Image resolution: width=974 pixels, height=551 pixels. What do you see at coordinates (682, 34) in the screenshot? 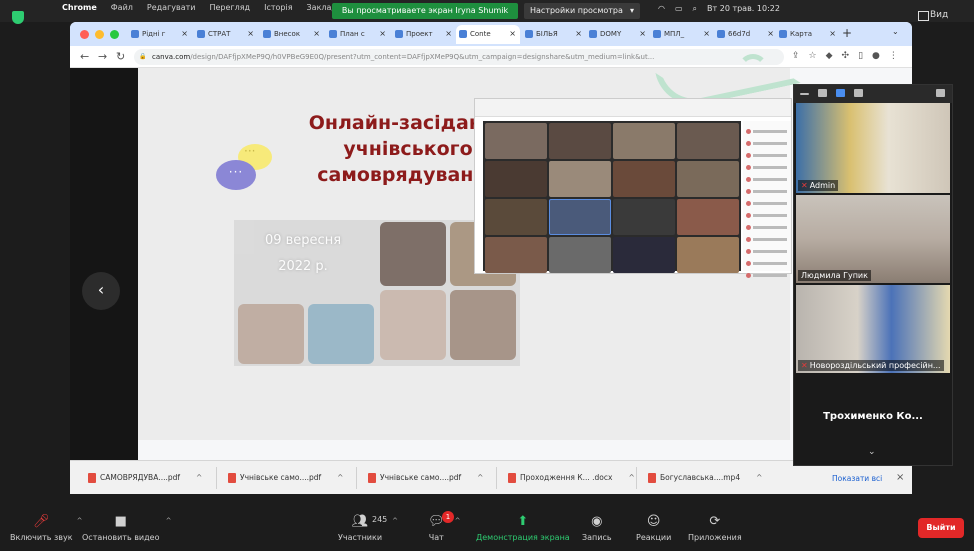
I see `browser-tab: МПЛ_ ×` at bounding box center [682, 34].